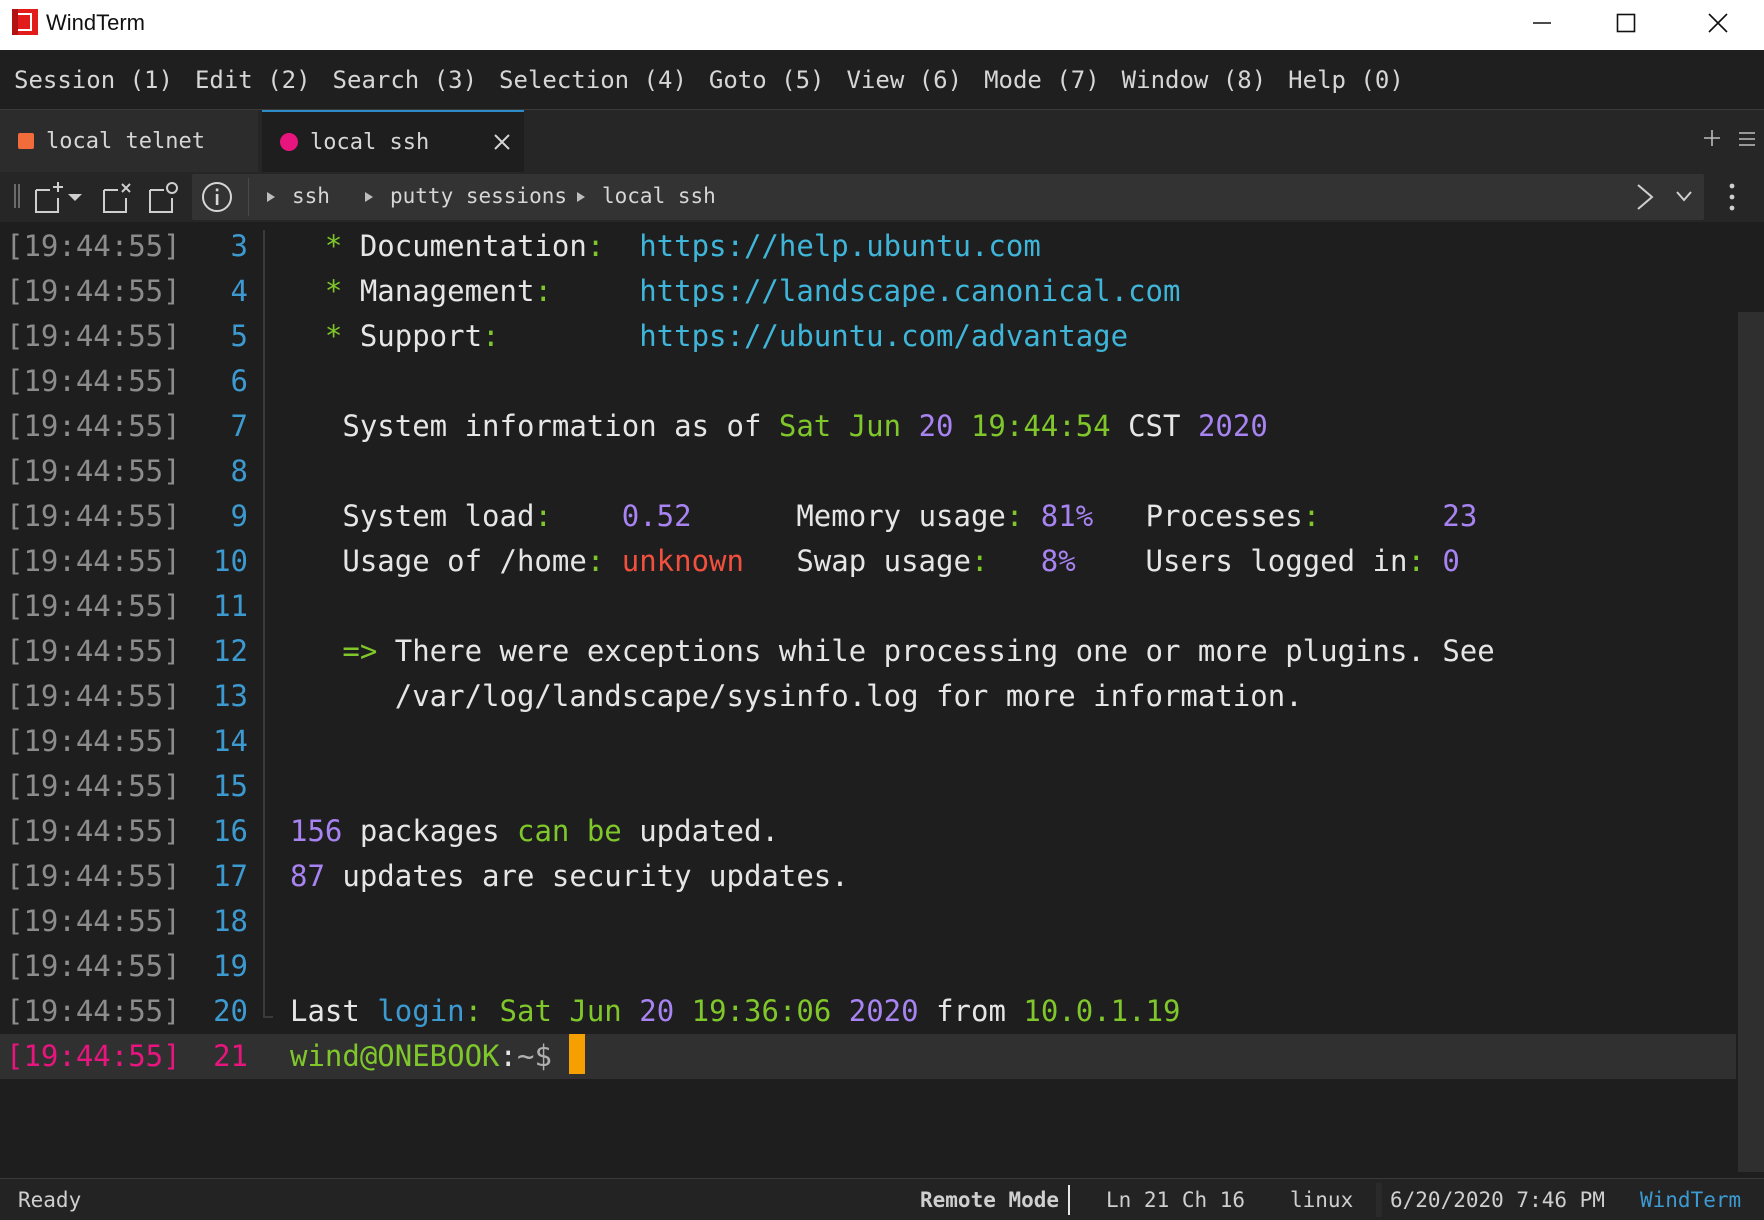  What do you see at coordinates (767, 80) in the screenshot?
I see `menu-goto: Goto (5)` at bounding box center [767, 80].